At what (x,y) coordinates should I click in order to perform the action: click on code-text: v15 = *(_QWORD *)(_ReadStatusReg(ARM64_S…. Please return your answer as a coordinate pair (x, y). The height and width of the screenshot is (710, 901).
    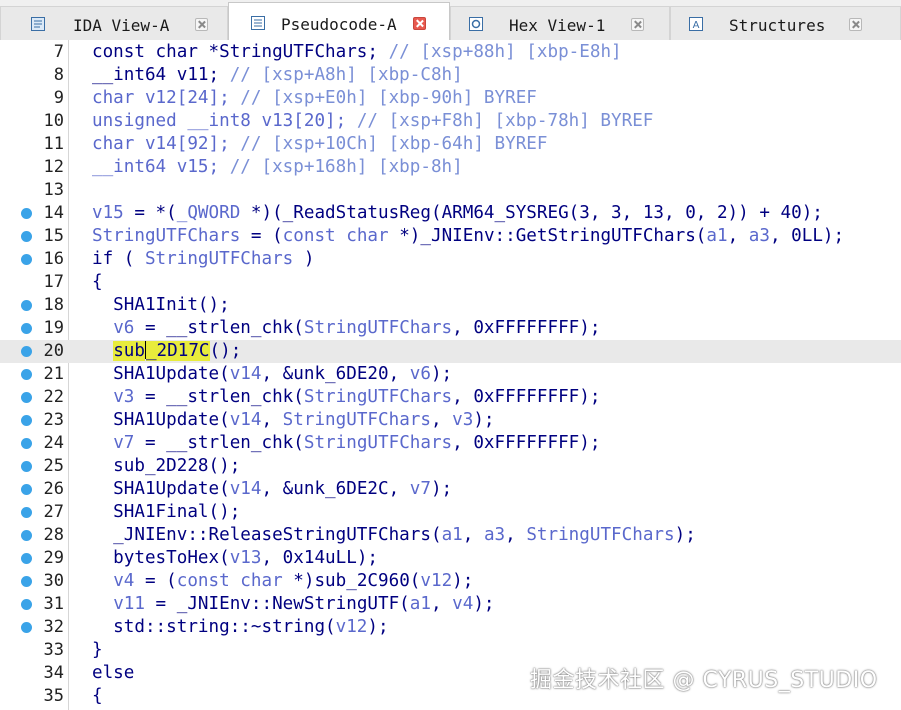
    Looking at the image, I should click on (457, 213).